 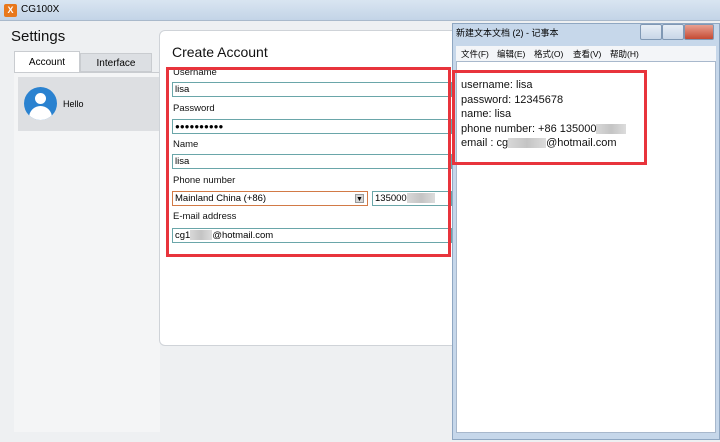 What do you see at coordinates (116, 62) in the screenshot?
I see `tab-interface: Interface` at bounding box center [116, 62].